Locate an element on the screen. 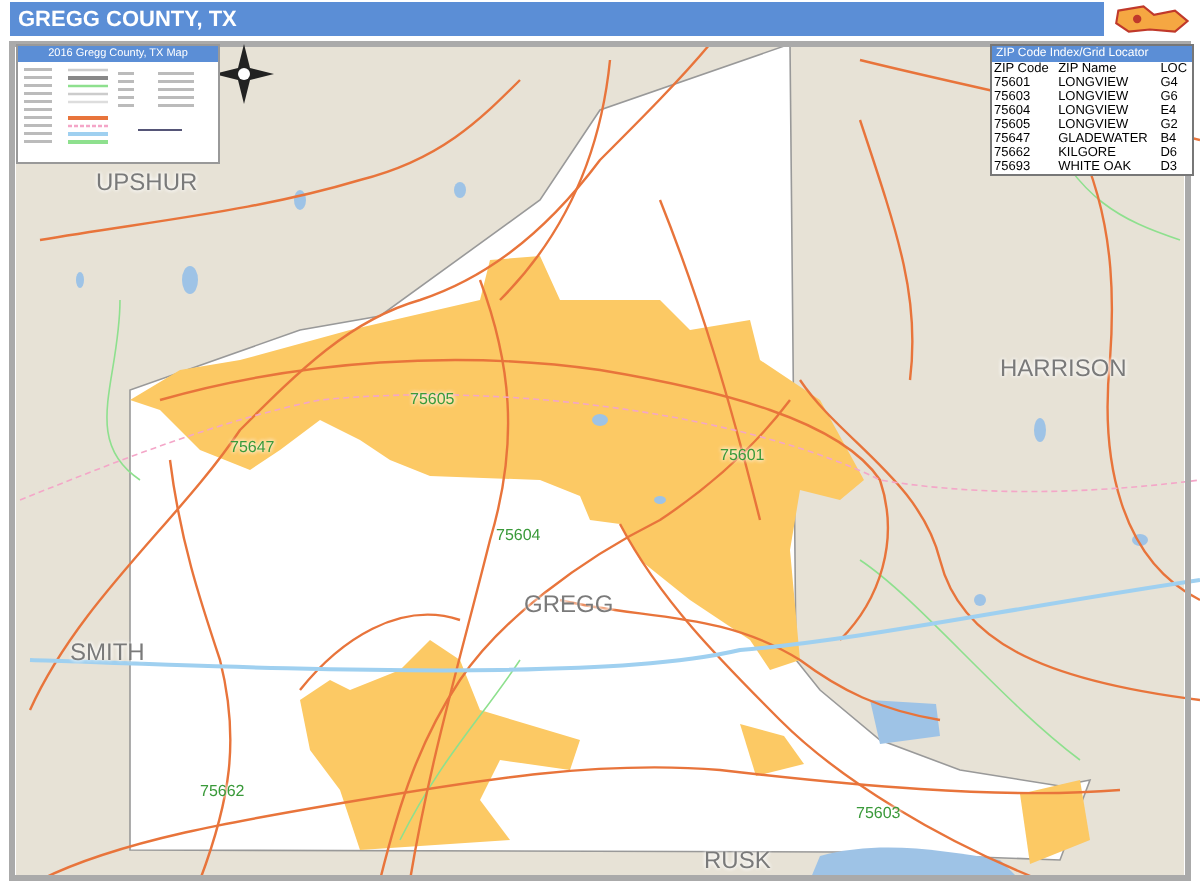 Image resolution: width=1200 pixels, height=884 pixels. zip-code-label: 75601 is located at coordinates (742, 456).